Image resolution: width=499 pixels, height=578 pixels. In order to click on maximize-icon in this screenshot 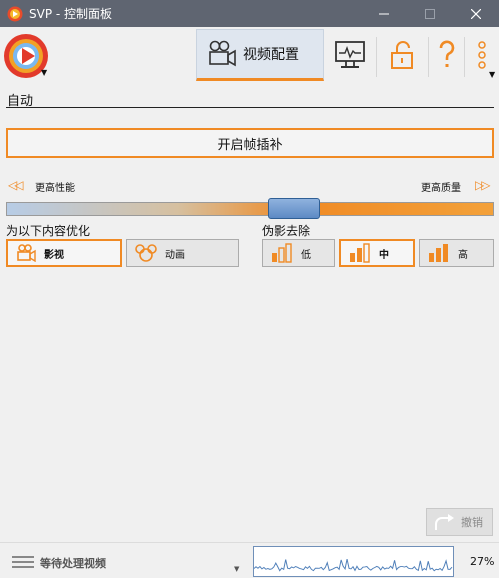, I will do `click(430, 13)`.